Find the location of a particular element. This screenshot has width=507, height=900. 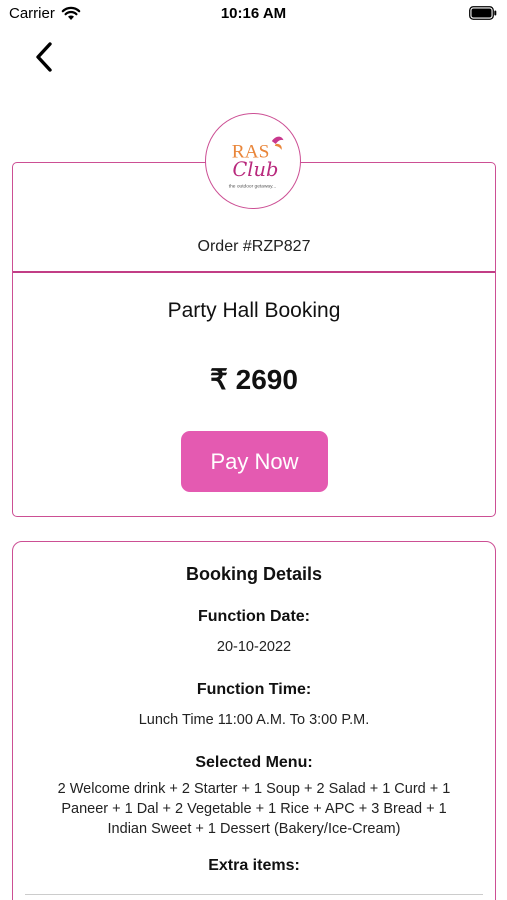

amount-total: ₹ 2690 is located at coordinates (254, 379).